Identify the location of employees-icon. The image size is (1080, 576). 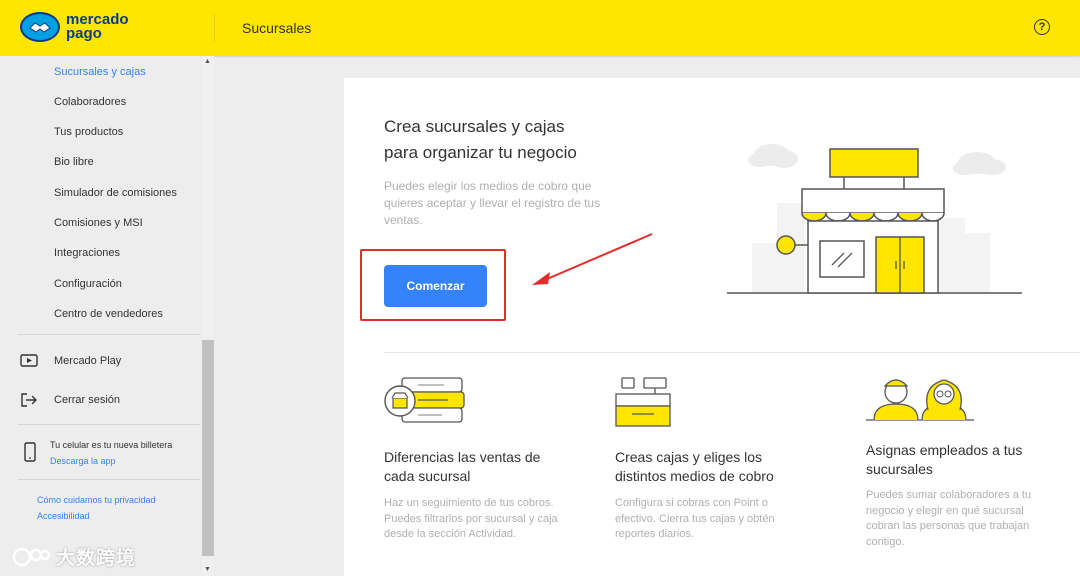
(920, 400).